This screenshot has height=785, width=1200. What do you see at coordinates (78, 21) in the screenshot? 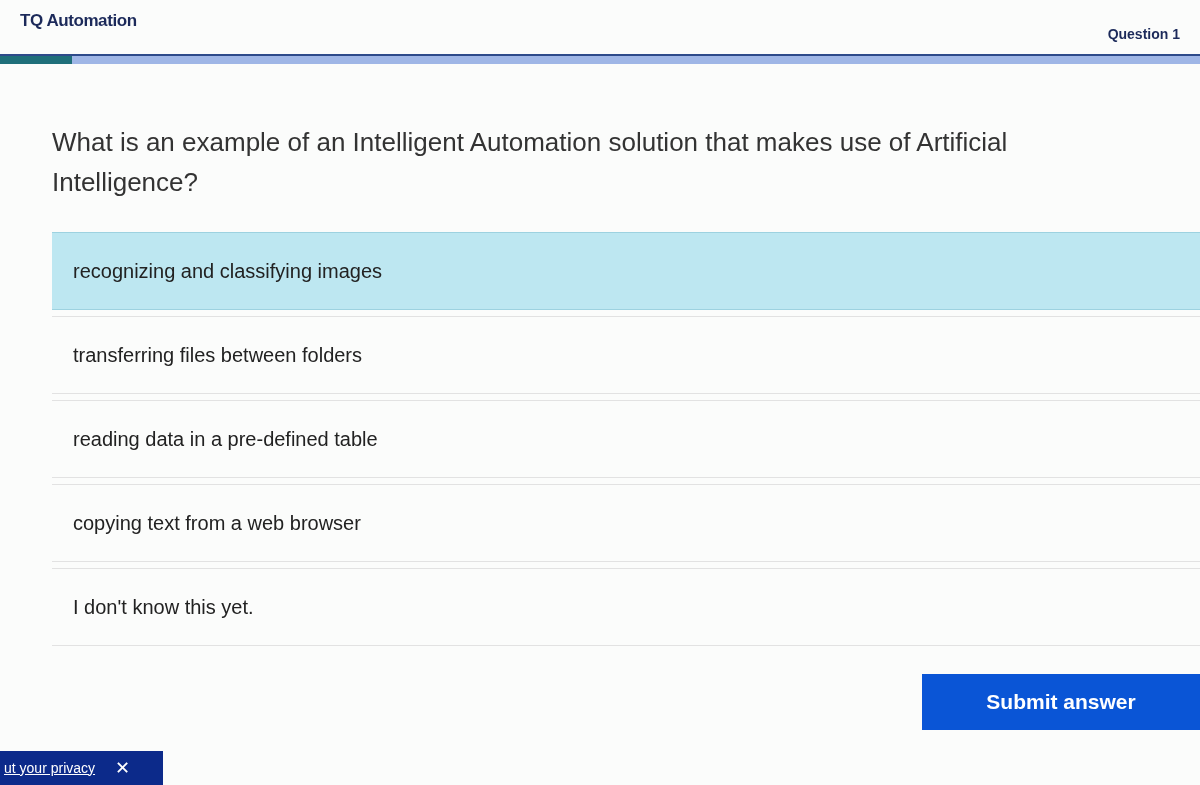
I see `brand-logo: TQ Automation` at bounding box center [78, 21].